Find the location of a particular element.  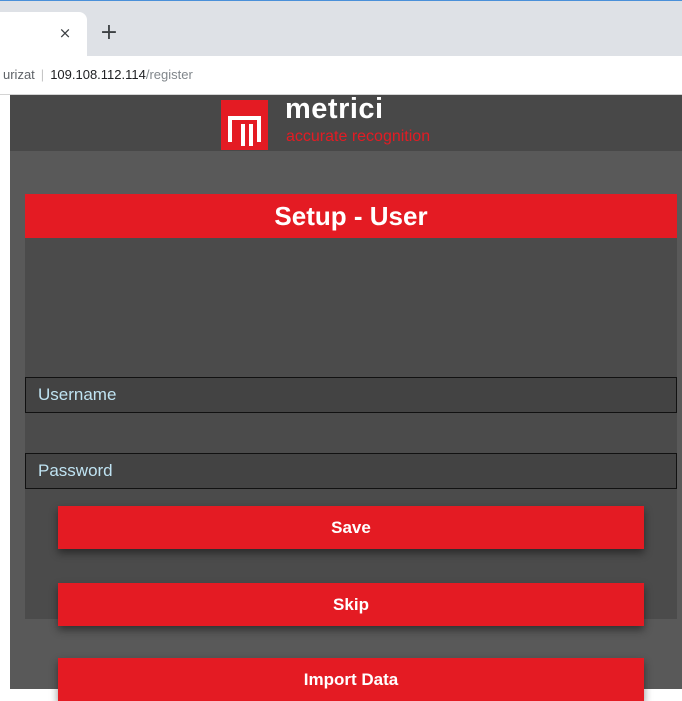

site-header: metrici accurate recognition is located at coordinates (346, 122).